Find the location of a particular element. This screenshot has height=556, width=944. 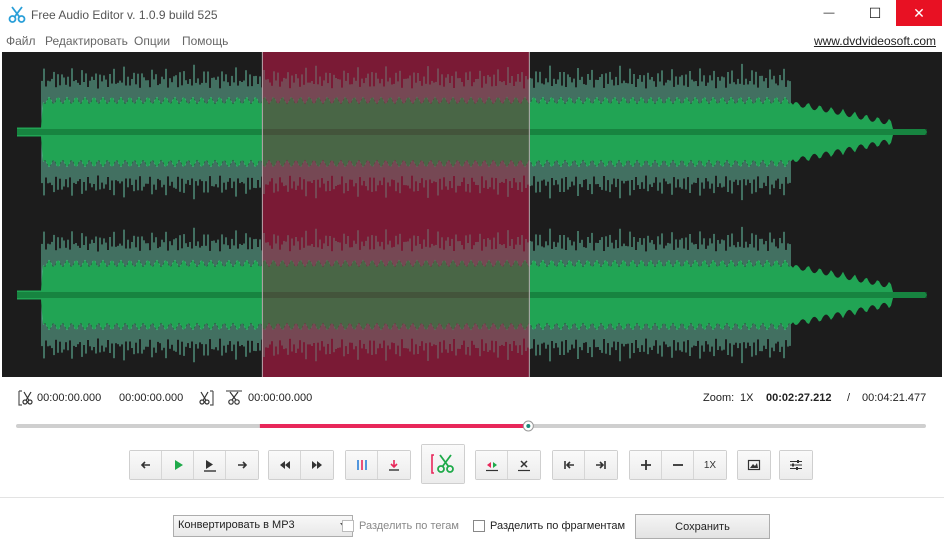

play-icon is located at coordinates (178, 465).